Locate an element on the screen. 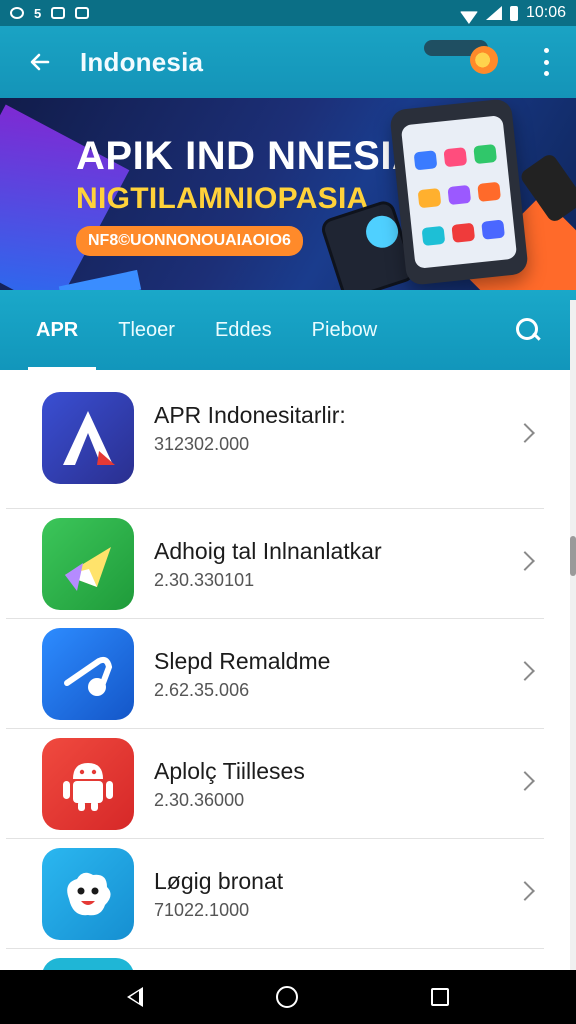 The width and height of the screenshot is (576, 1024). app-name: Løgig bronat is located at coordinates (219, 881).